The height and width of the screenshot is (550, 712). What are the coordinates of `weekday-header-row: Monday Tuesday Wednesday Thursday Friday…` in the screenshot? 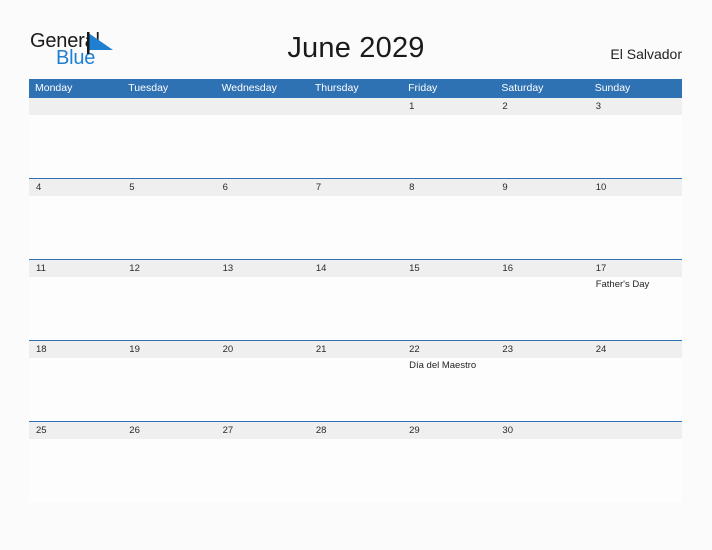 It's located at (355, 88).